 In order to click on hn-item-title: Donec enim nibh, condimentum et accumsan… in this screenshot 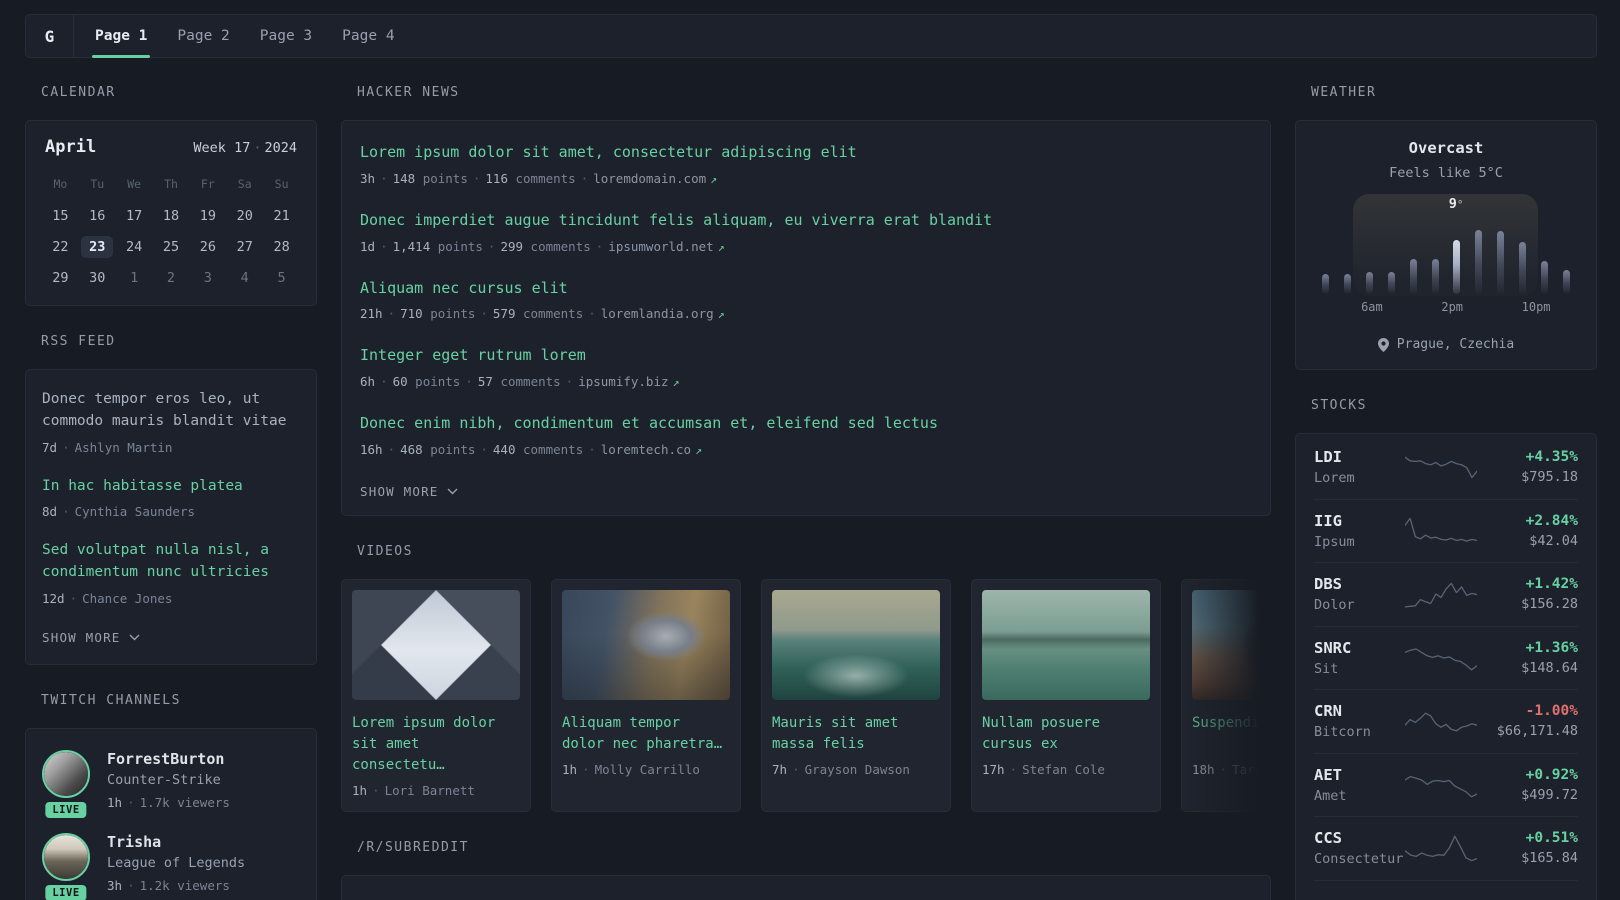, I will do `click(806, 424)`.